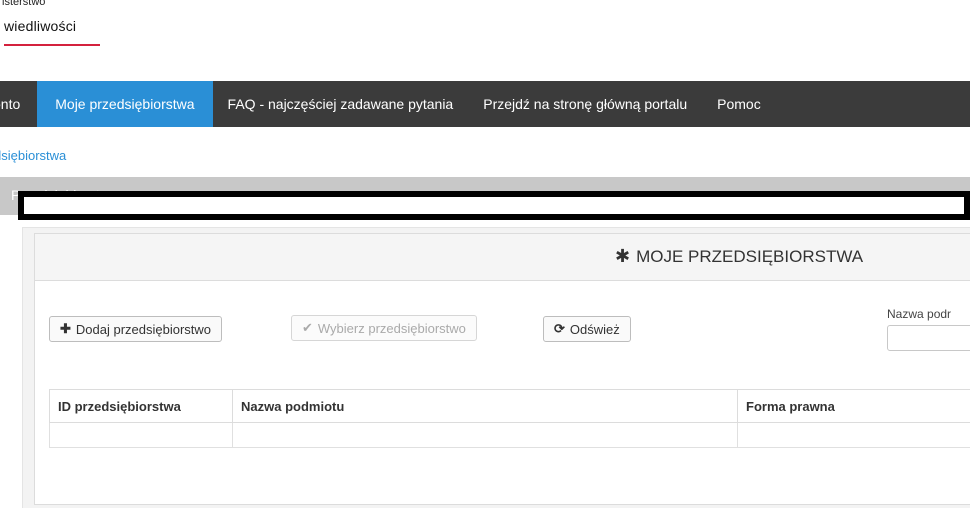 The image size is (970, 508). I want to click on column-header-id: ID przedsiębiorstwa, so click(141, 406).